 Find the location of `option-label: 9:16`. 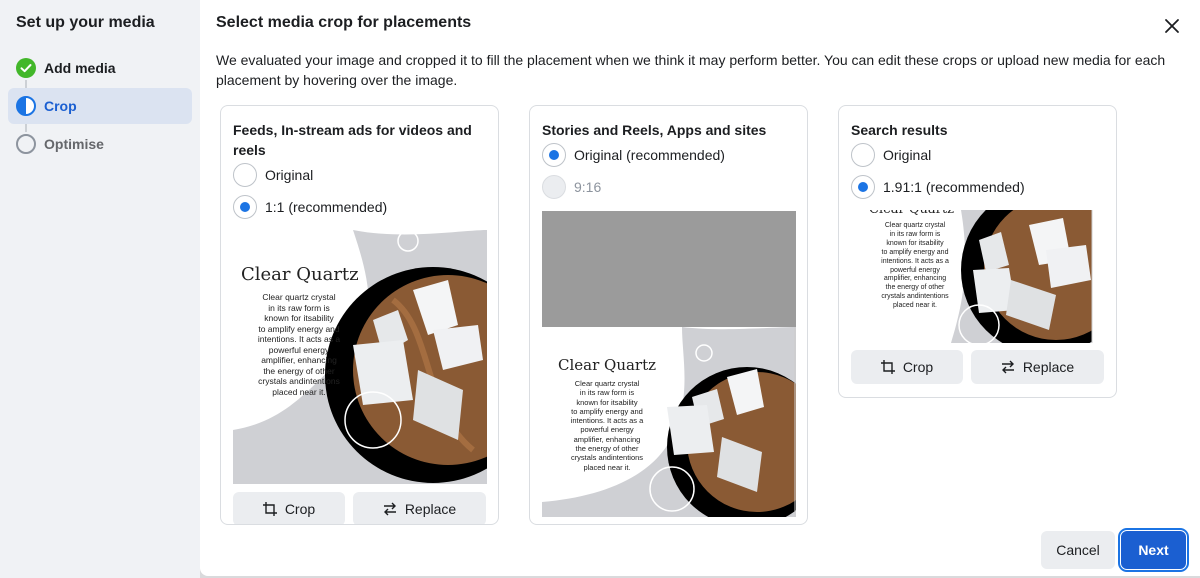

option-label: 9:16 is located at coordinates (588, 187).